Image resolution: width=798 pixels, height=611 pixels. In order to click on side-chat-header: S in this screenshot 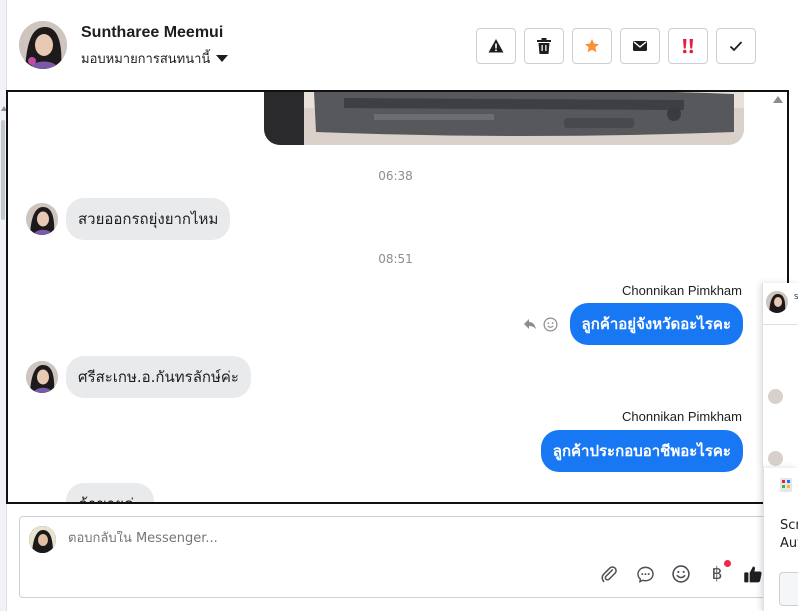, I will do `click(780, 304)`.